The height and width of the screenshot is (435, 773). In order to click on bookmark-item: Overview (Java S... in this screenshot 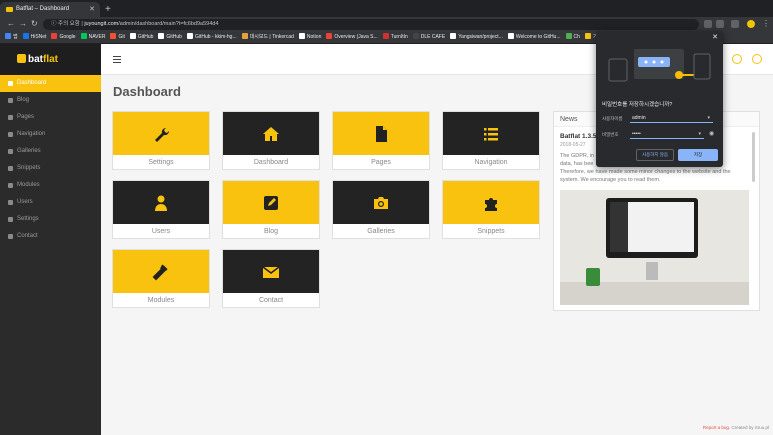, I will do `click(352, 37)`.